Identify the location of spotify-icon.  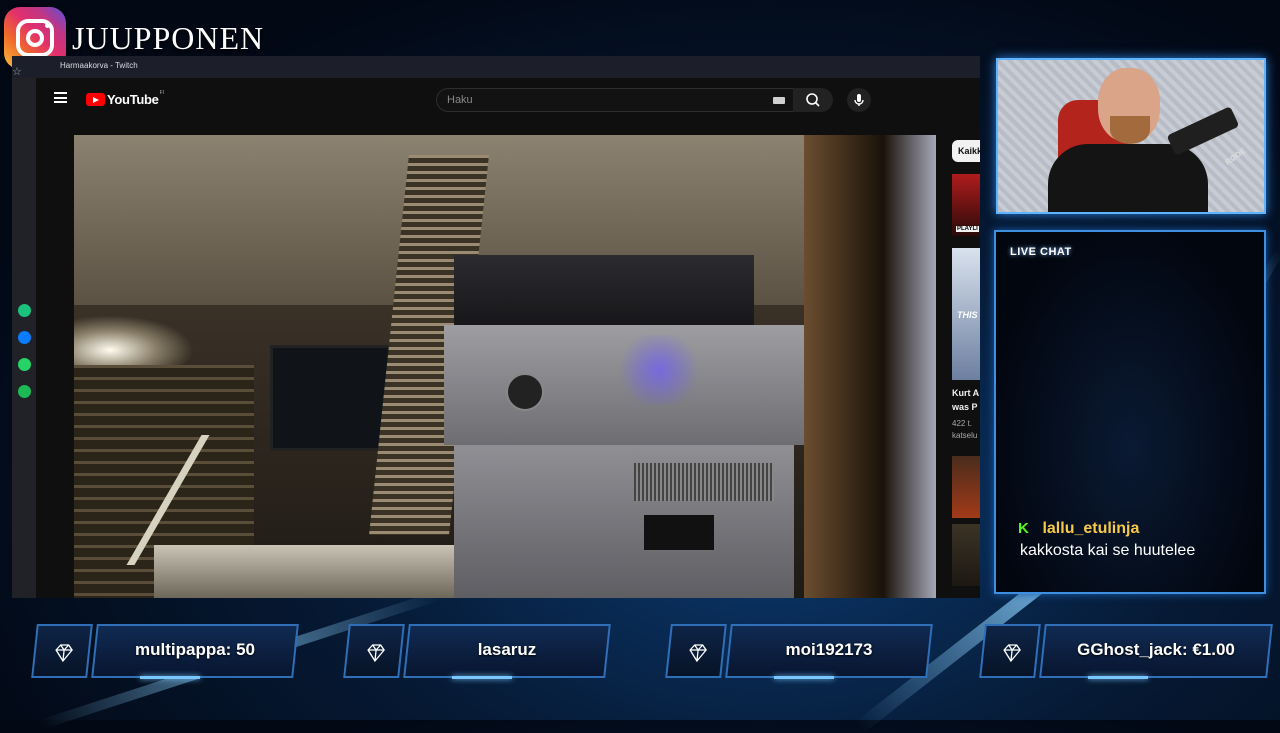
(24, 391).